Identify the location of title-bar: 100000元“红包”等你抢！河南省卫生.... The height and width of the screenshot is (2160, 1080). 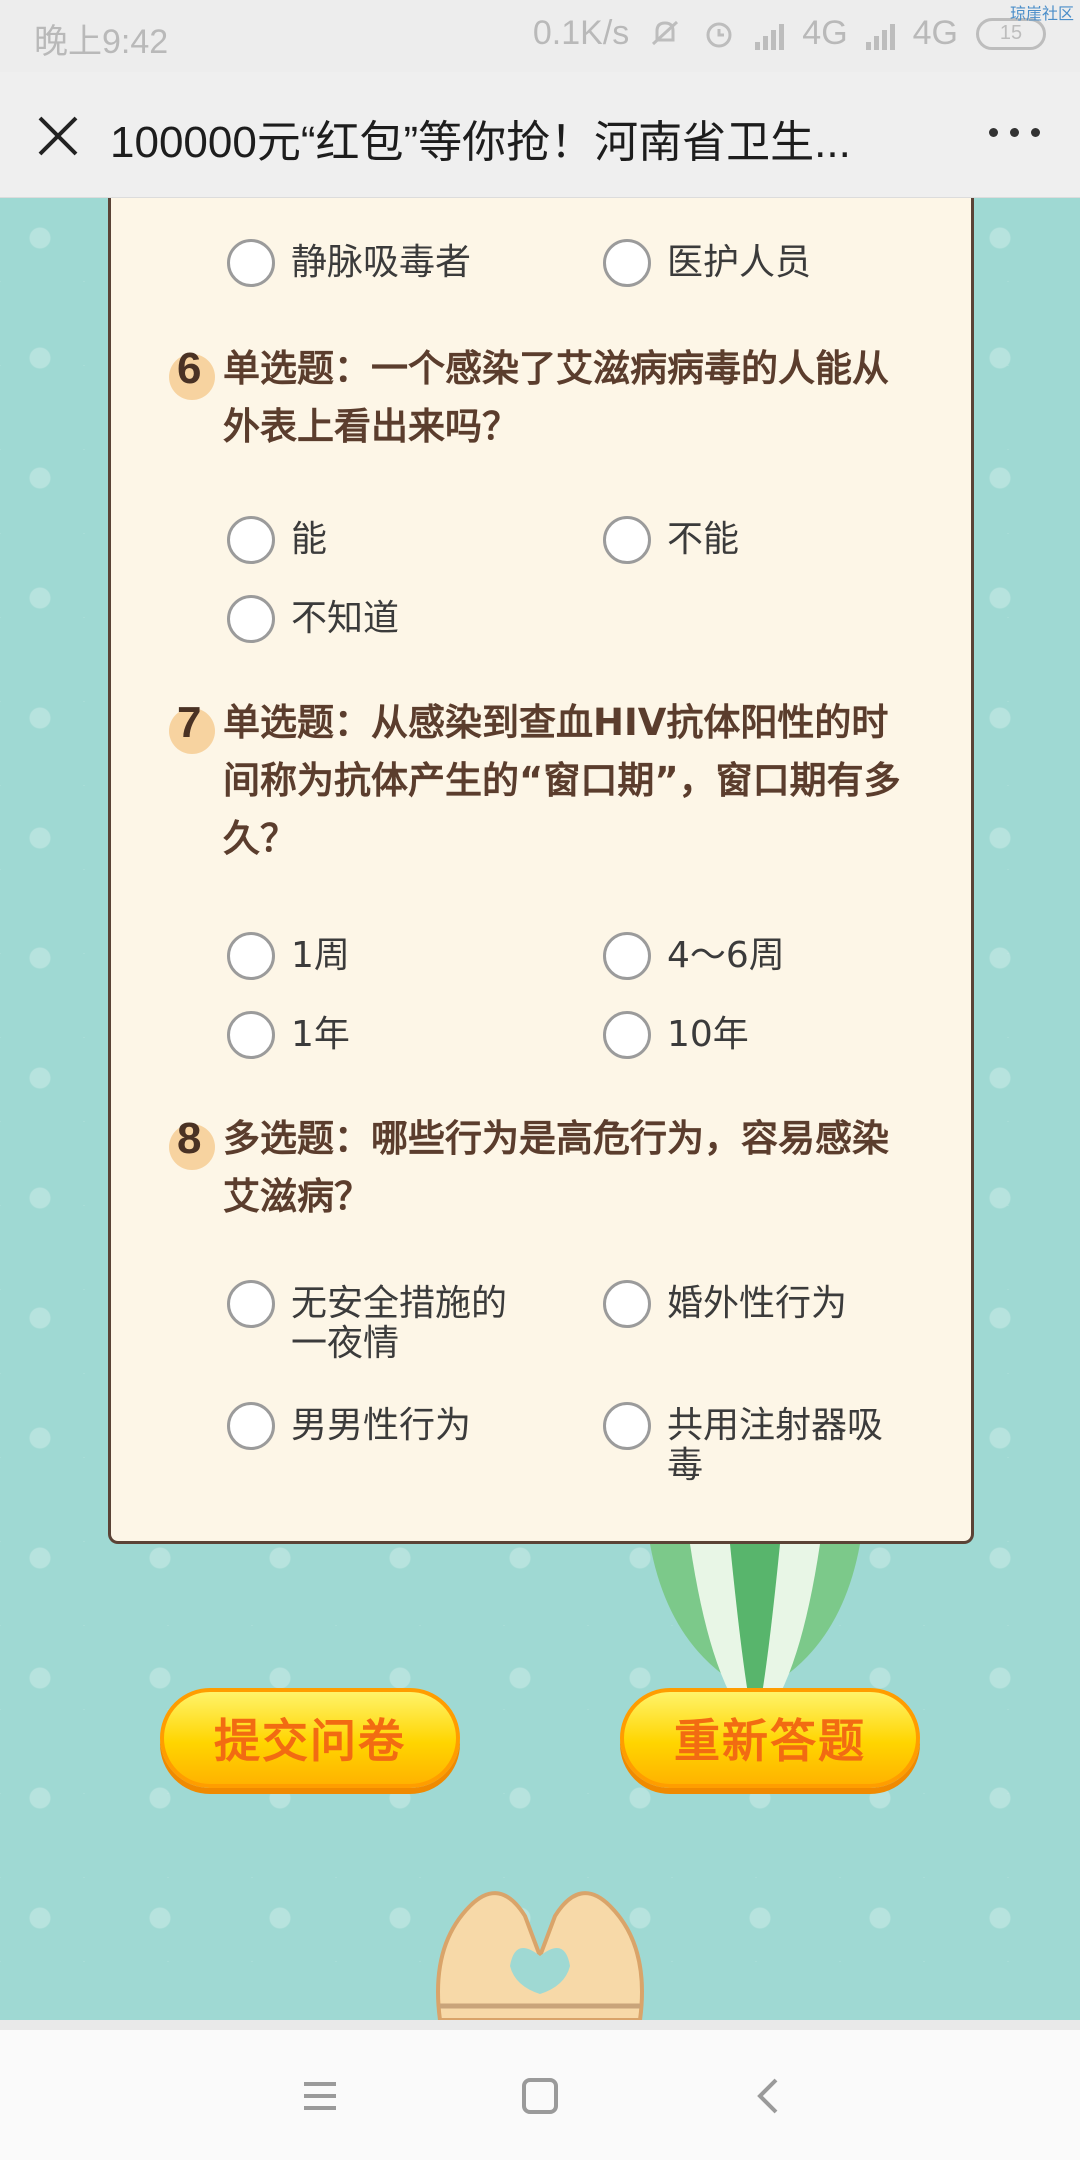
(540, 135).